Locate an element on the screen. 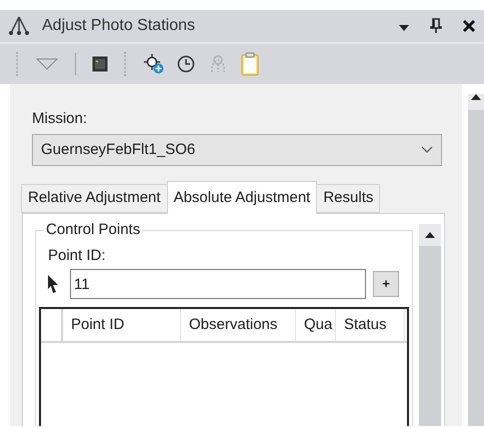 The height and width of the screenshot is (428, 484). field-label: Mission: is located at coordinates (60, 119).